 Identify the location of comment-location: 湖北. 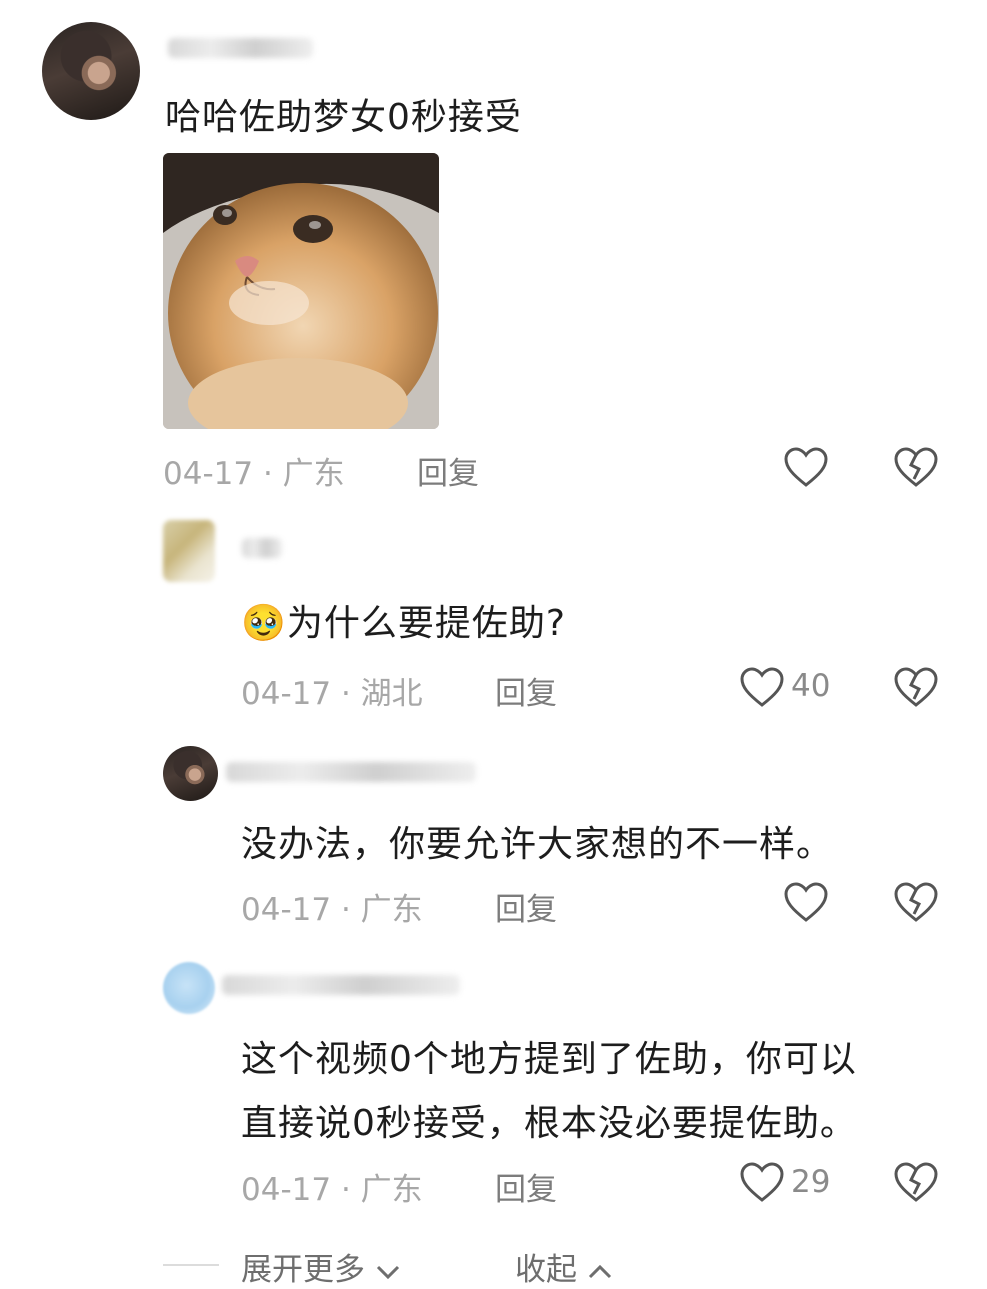
(391, 694).